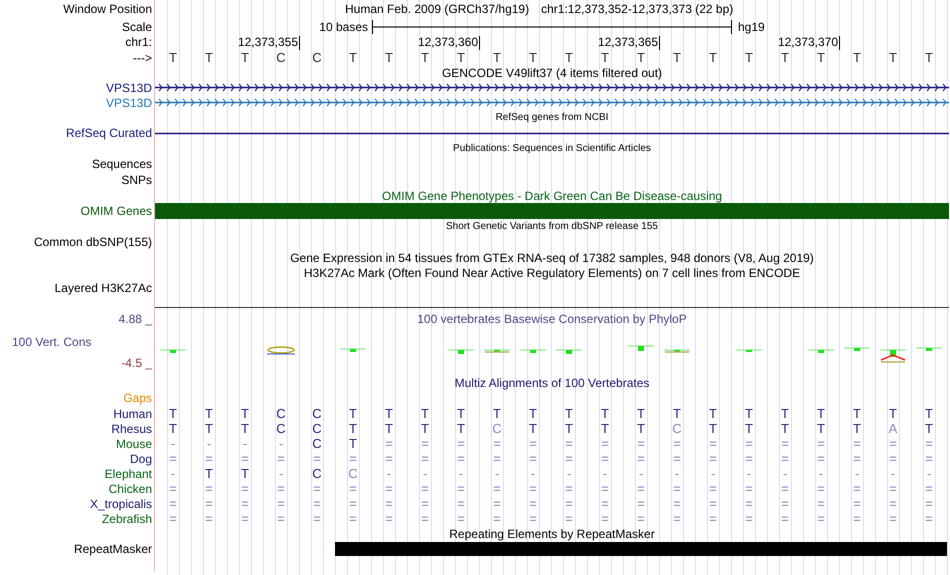 This screenshot has height=575, width=950. Describe the element at coordinates (138, 41) in the screenshot. I see `track-label: chr1:` at that location.